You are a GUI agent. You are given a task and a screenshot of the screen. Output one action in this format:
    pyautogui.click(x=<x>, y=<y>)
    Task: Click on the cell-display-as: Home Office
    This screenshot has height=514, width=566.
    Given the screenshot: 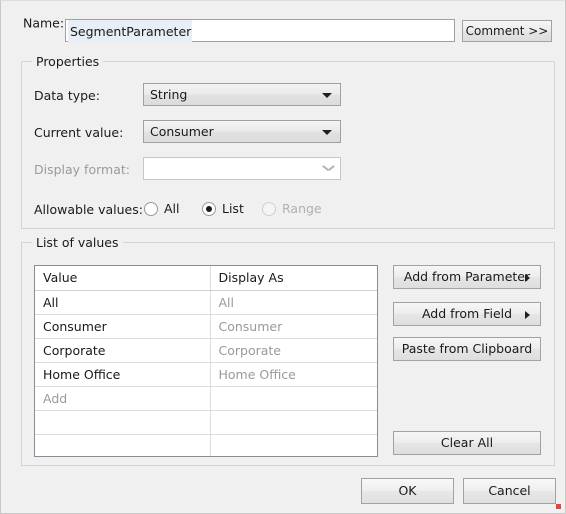 What is the action you would take?
    pyautogui.click(x=293, y=374)
    